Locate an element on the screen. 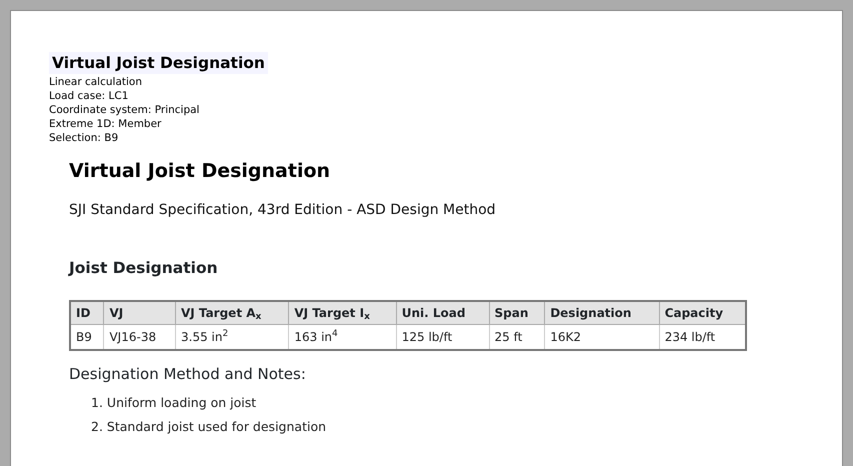  column-header: VJ is located at coordinates (140, 312).